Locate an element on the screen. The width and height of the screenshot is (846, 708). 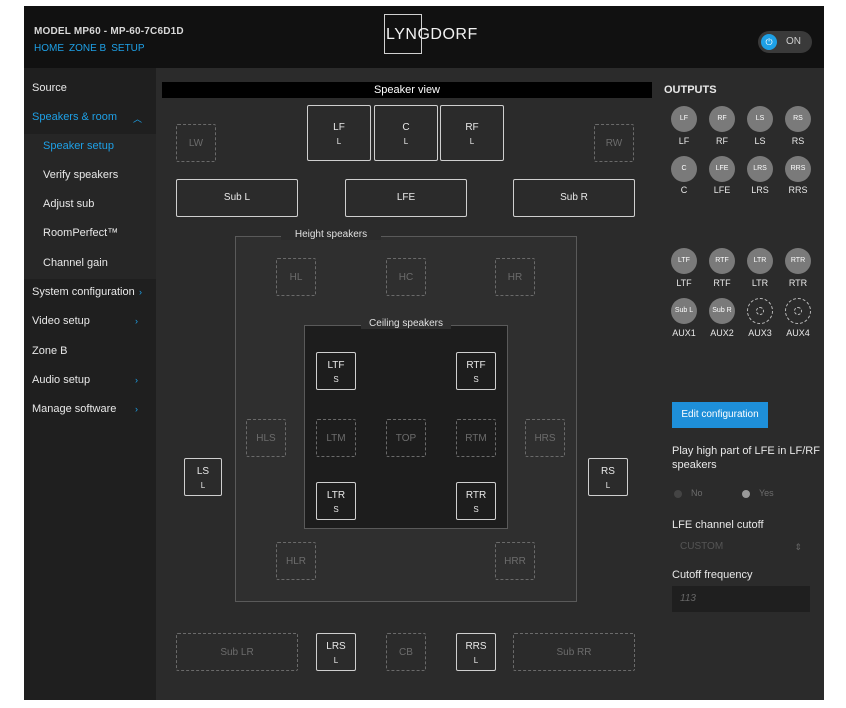
output-label: AUX3 is located at coordinates (760, 333).